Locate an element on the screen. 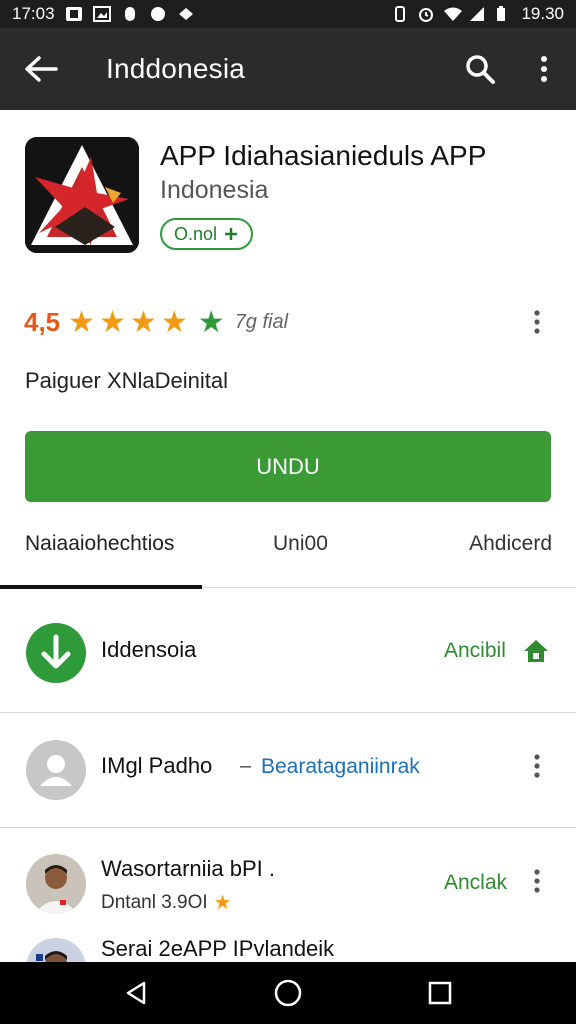 The image size is (576, 1024). rating-row: 4,5 ★ ★ ★ ★ ★ 7g fial is located at coordinates (289, 322).